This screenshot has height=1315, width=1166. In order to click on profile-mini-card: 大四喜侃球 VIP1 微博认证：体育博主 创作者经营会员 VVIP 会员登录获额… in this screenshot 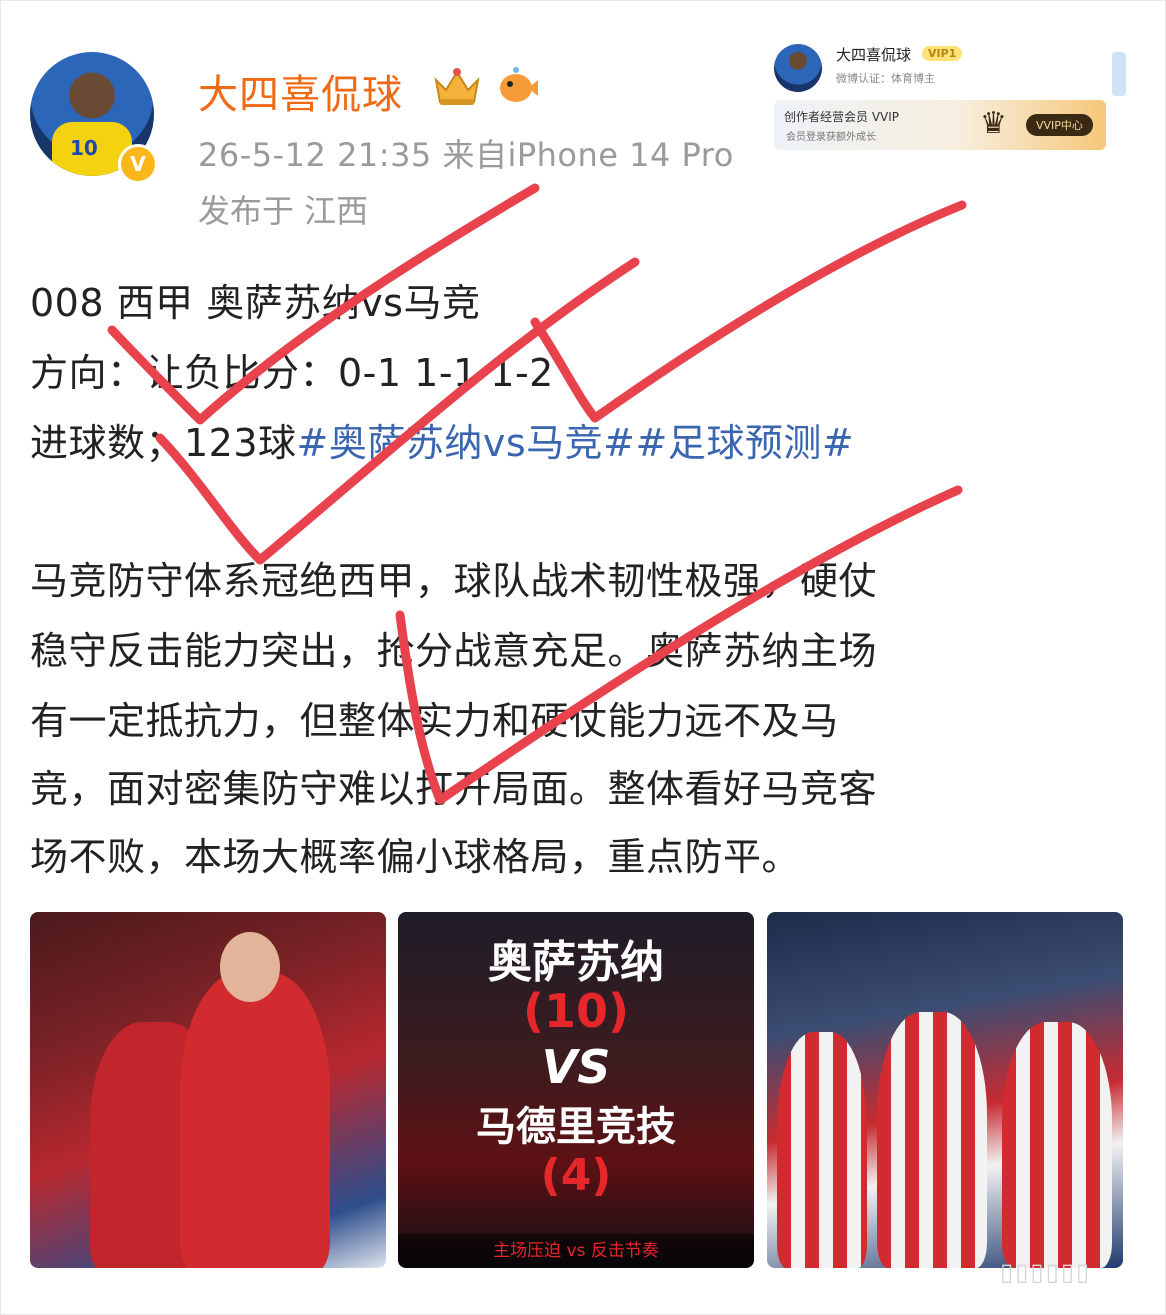, I will do `click(940, 95)`.